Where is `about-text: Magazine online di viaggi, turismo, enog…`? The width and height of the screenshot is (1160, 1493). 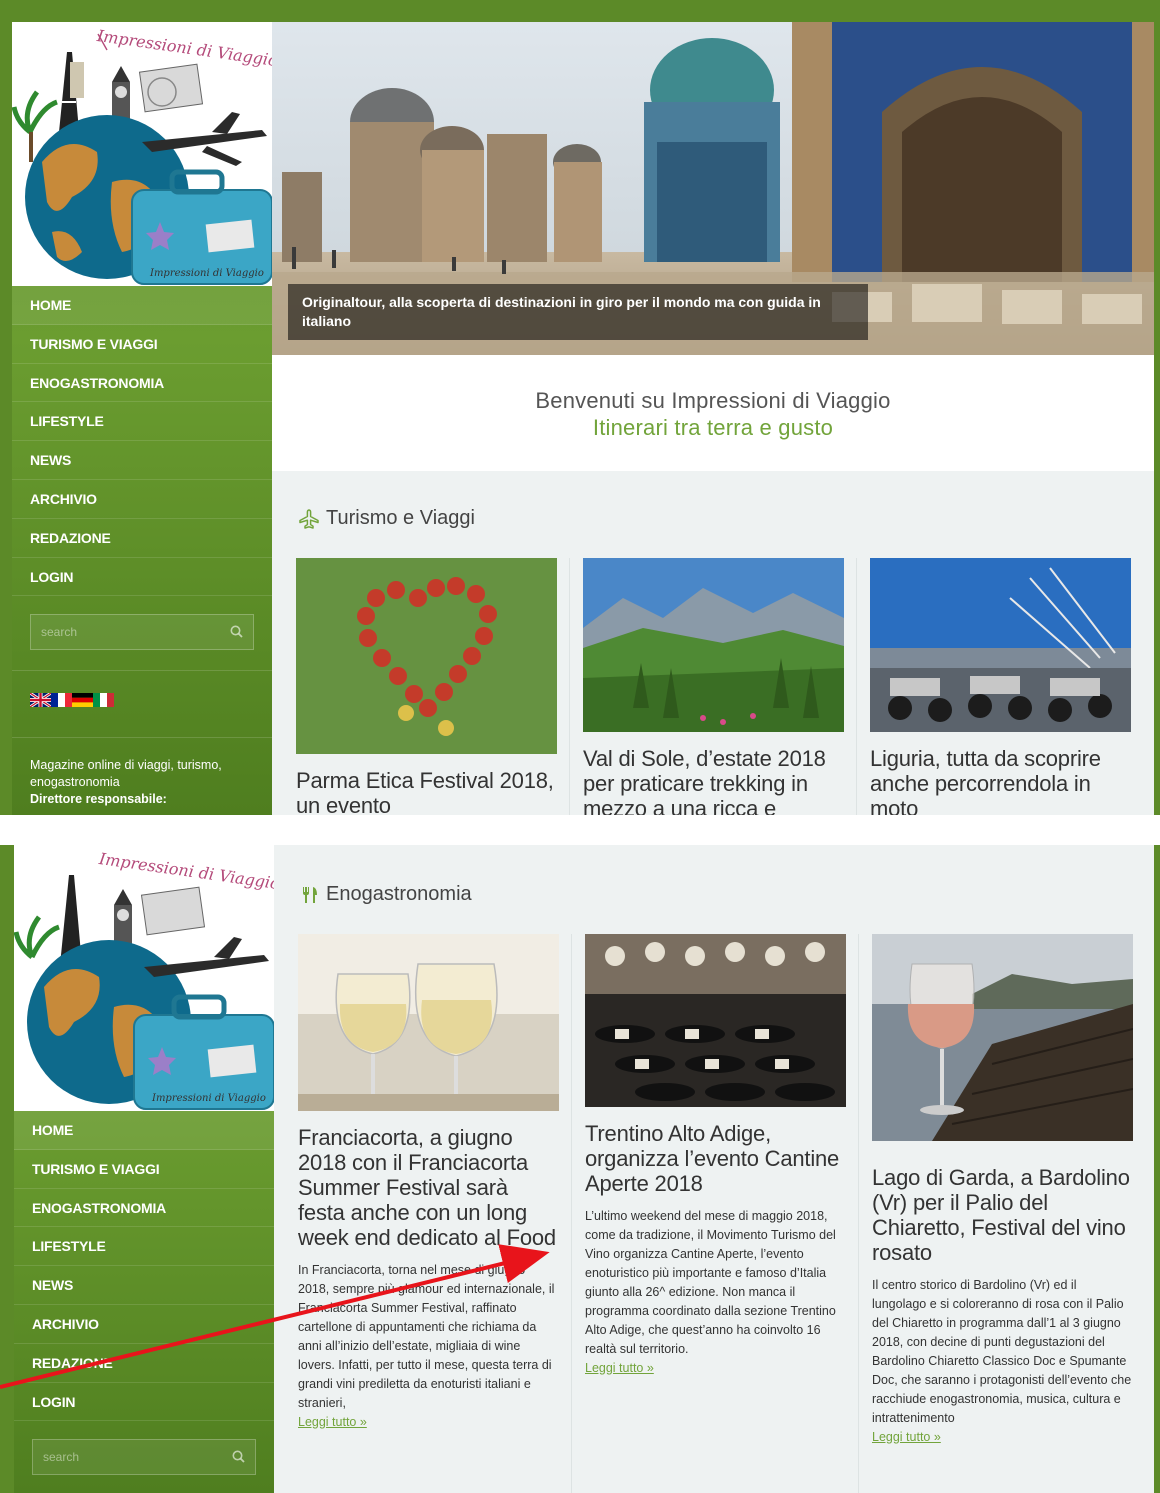
about-text: Magazine online di viaggi, turismo, enog… is located at coordinates (145, 782).